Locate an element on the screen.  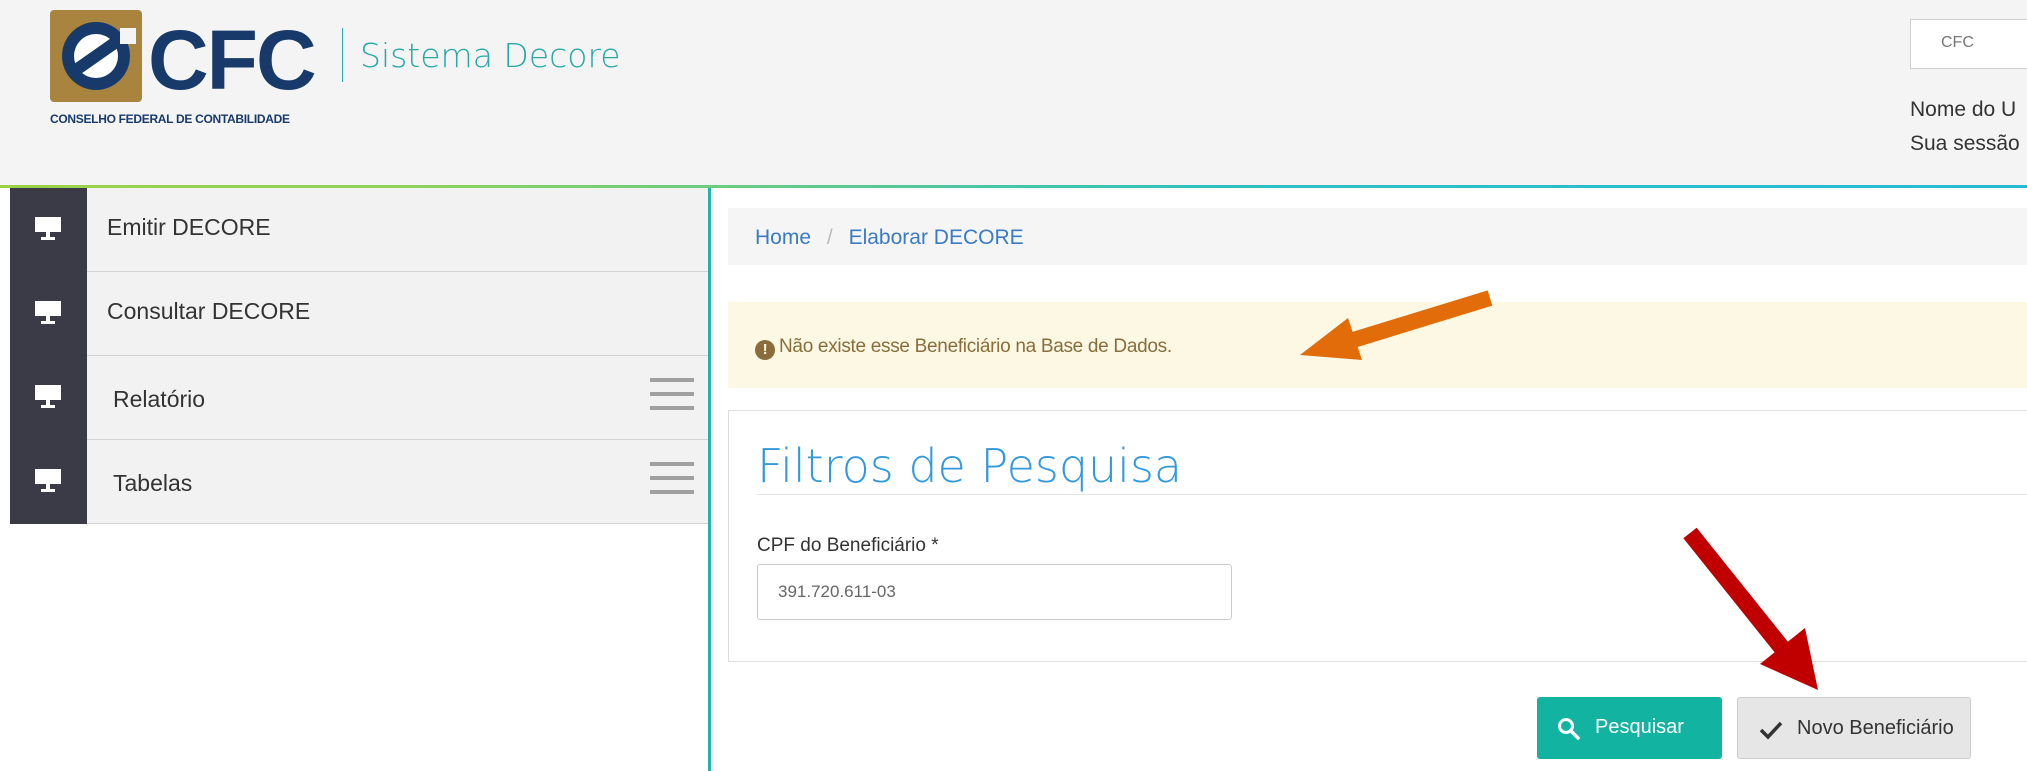
sidebar-item-label: Emitir DECORE is located at coordinates (189, 227).